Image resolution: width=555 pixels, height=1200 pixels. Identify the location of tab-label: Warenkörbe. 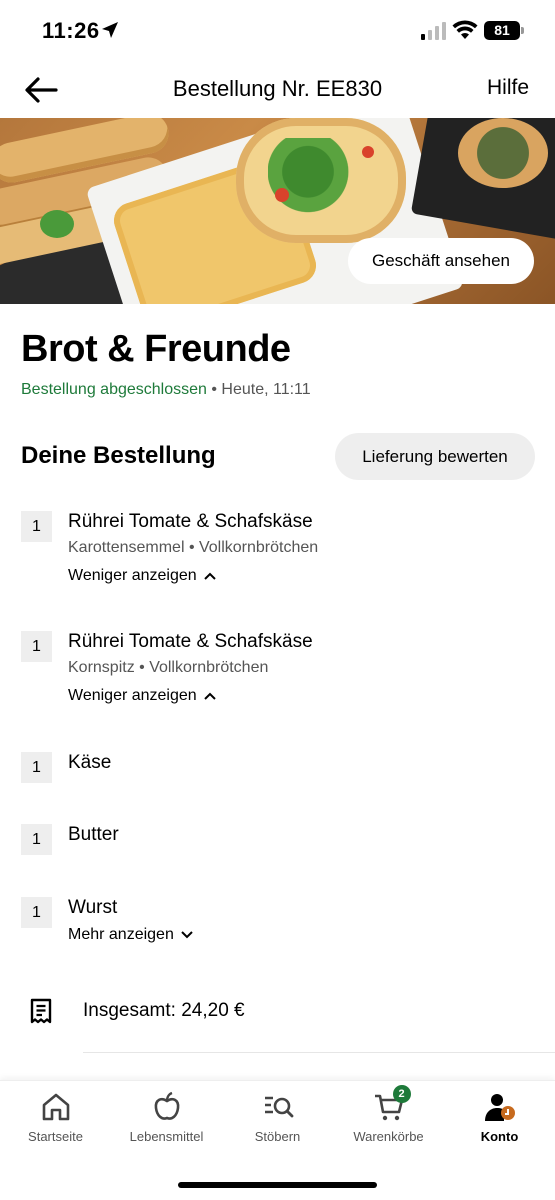
(388, 1136).